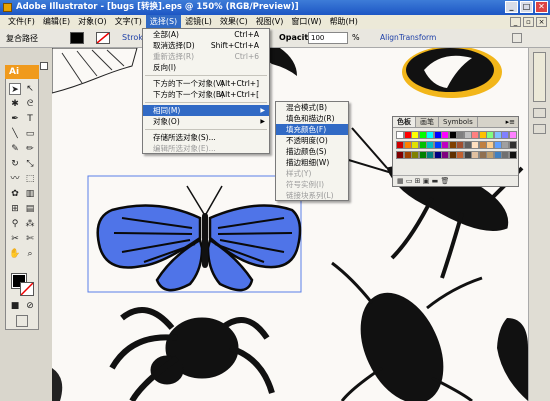  What do you see at coordinates (206, 34) in the screenshot?
I see `menu-item-select-all: 全部(A) Ctrl+A` at bounding box center [206, 34].